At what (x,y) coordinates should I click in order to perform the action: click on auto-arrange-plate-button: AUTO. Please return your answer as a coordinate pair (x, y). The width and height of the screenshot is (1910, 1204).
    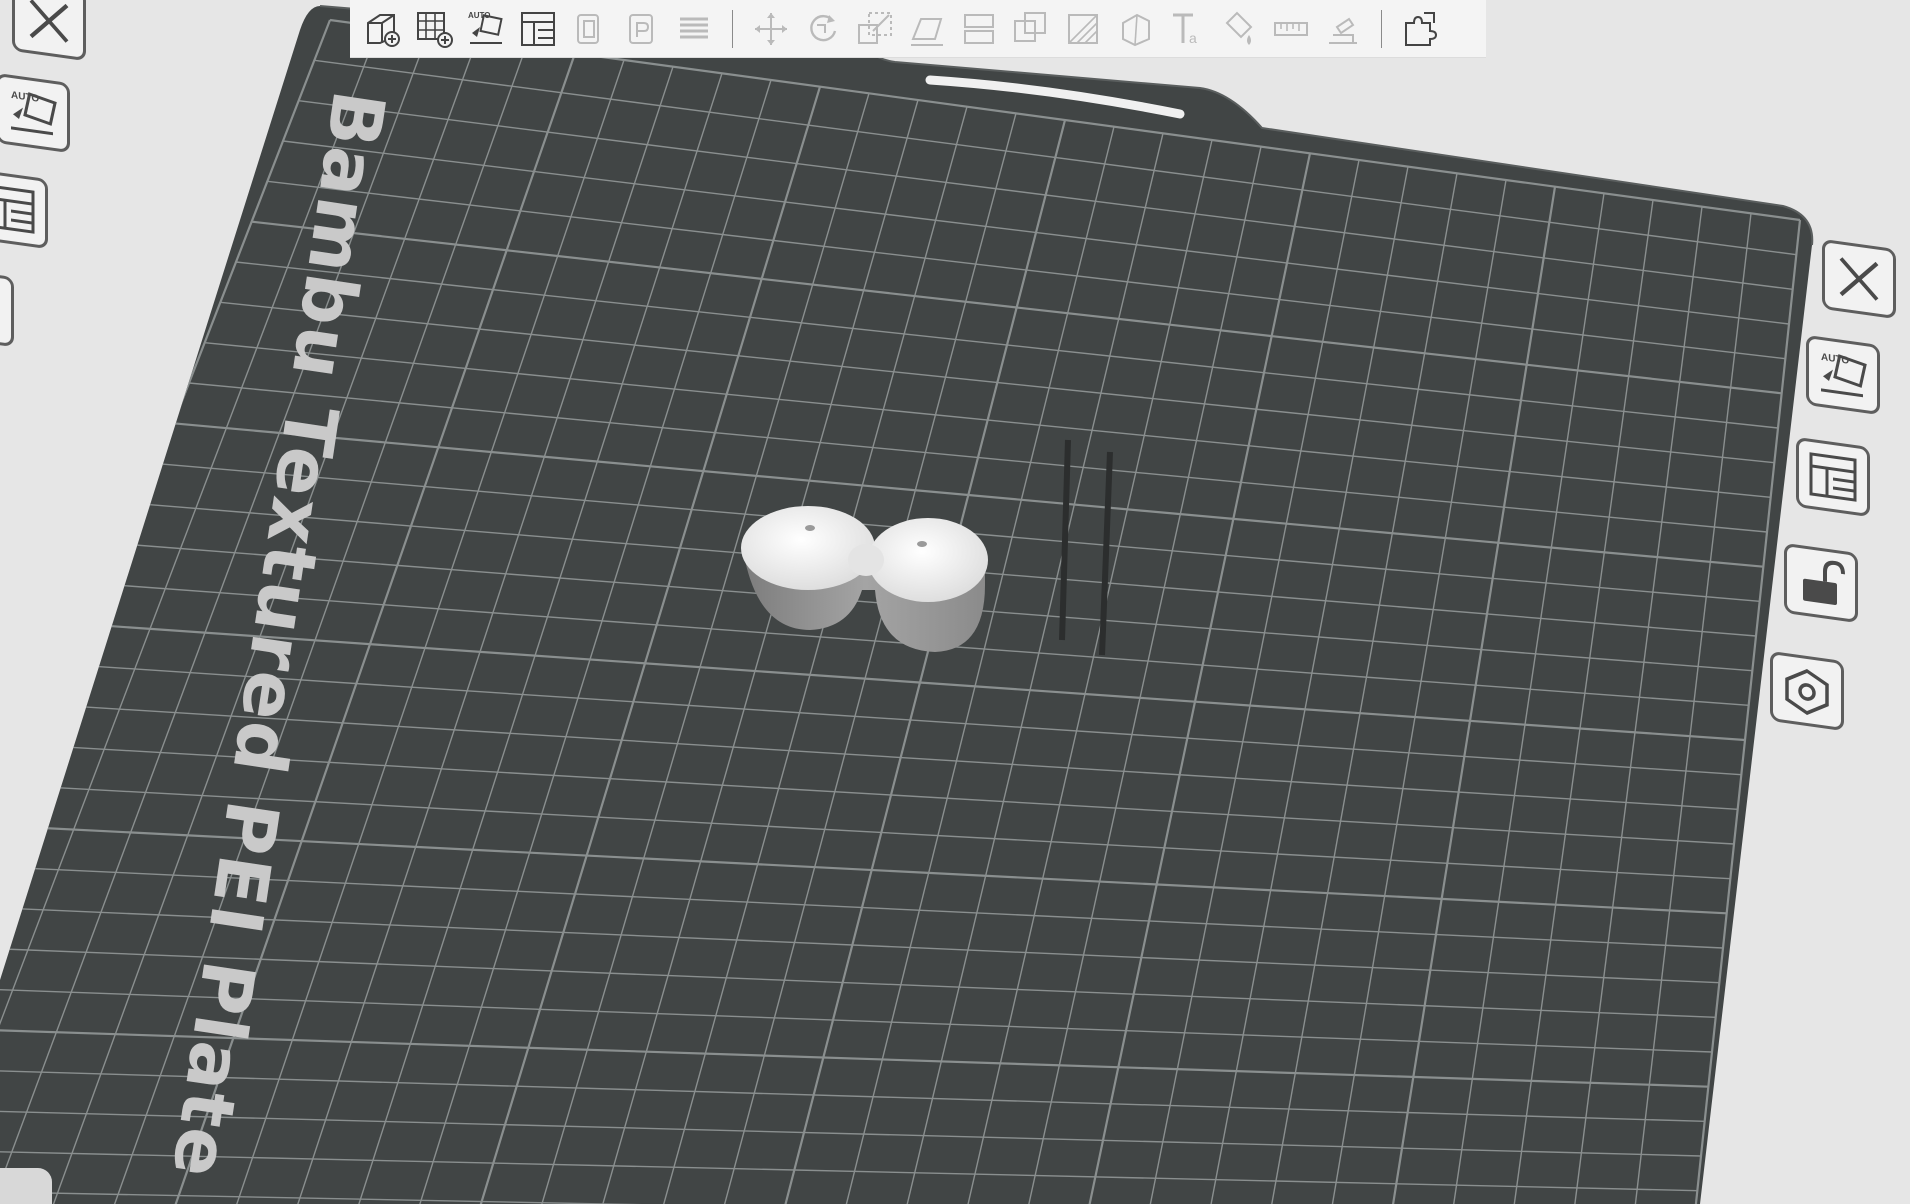
    Looking at the image, I should click on (1843, 375).